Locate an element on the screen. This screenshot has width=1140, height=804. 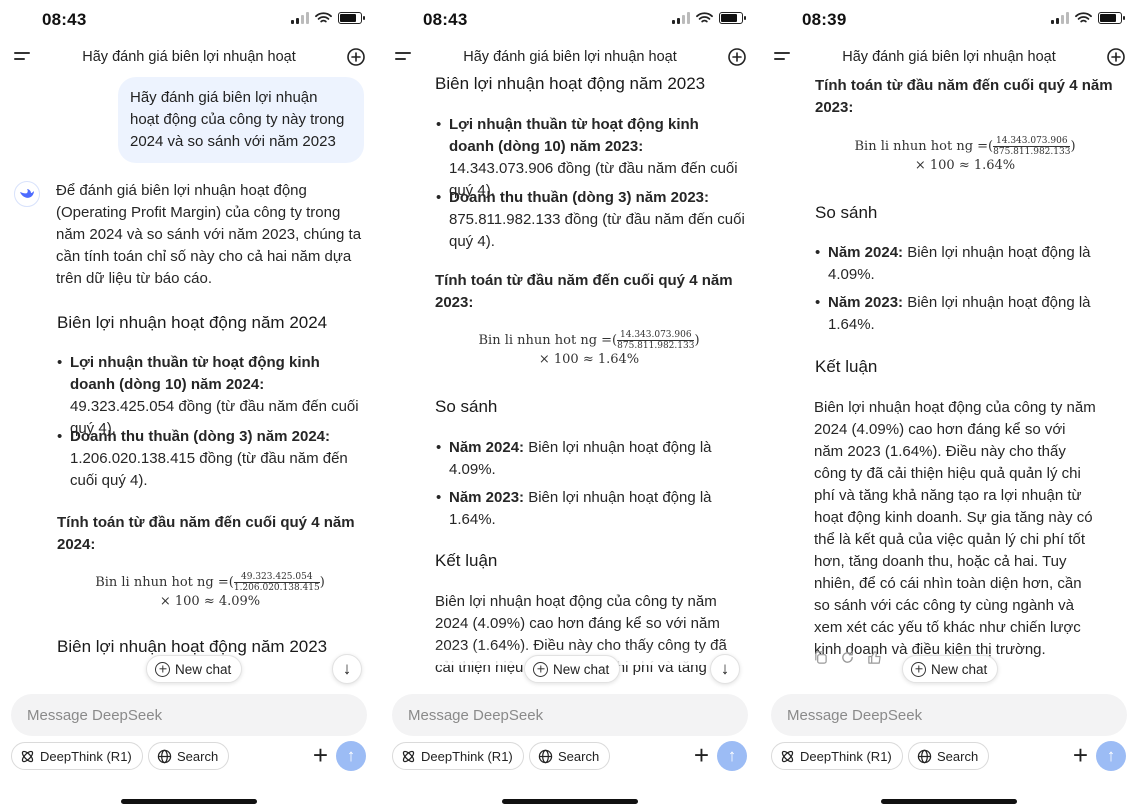
wifi-icon is located at coordinates (323, 17).